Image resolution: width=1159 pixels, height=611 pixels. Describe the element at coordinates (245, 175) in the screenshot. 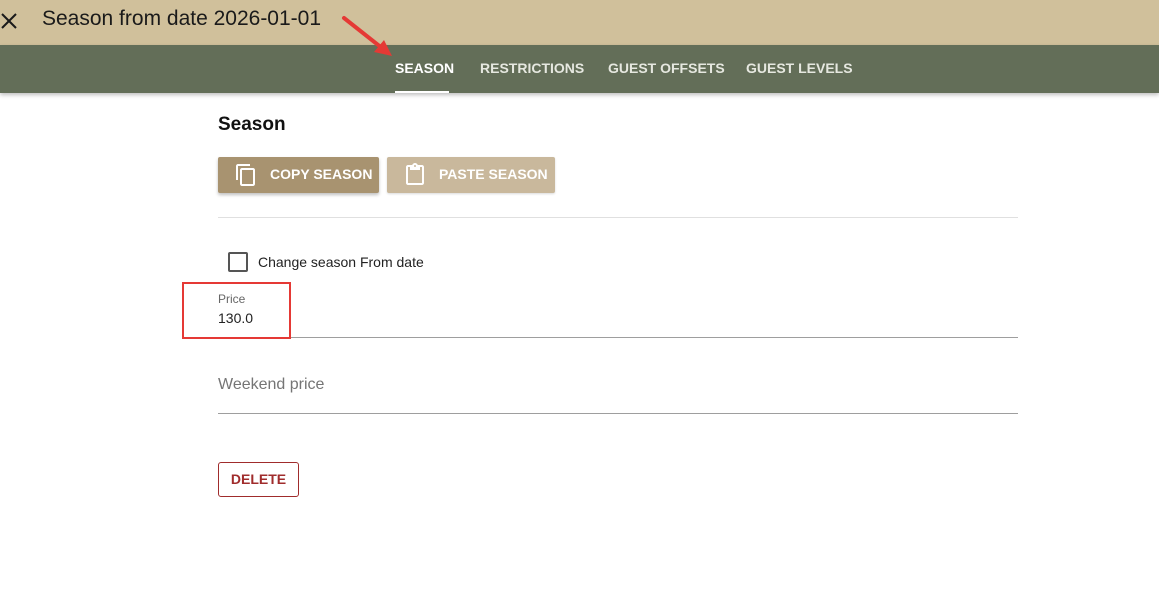

I see `copy-icon` at that location.